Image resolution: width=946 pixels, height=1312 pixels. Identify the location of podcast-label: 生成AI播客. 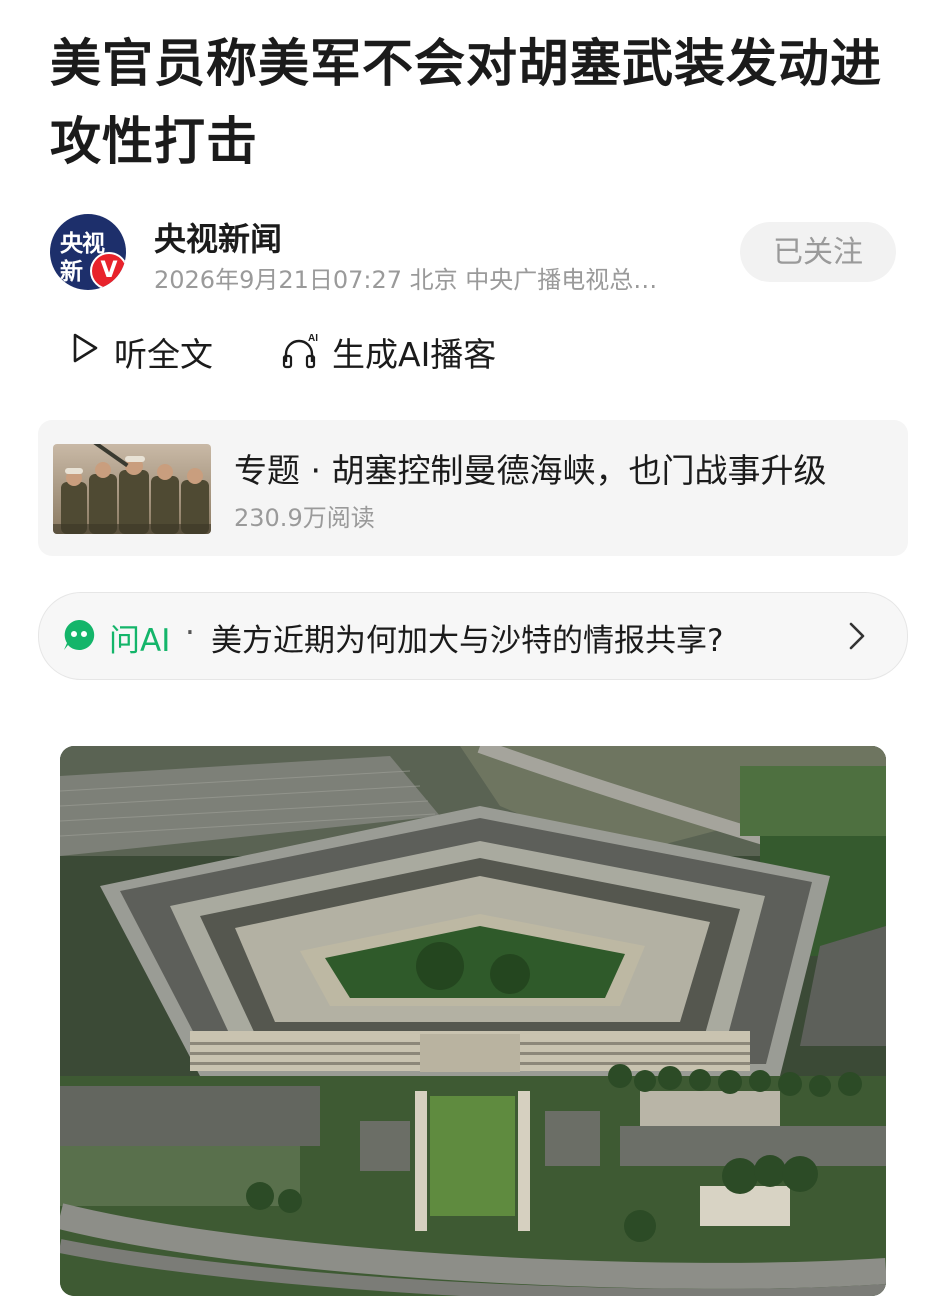
(414, 354).